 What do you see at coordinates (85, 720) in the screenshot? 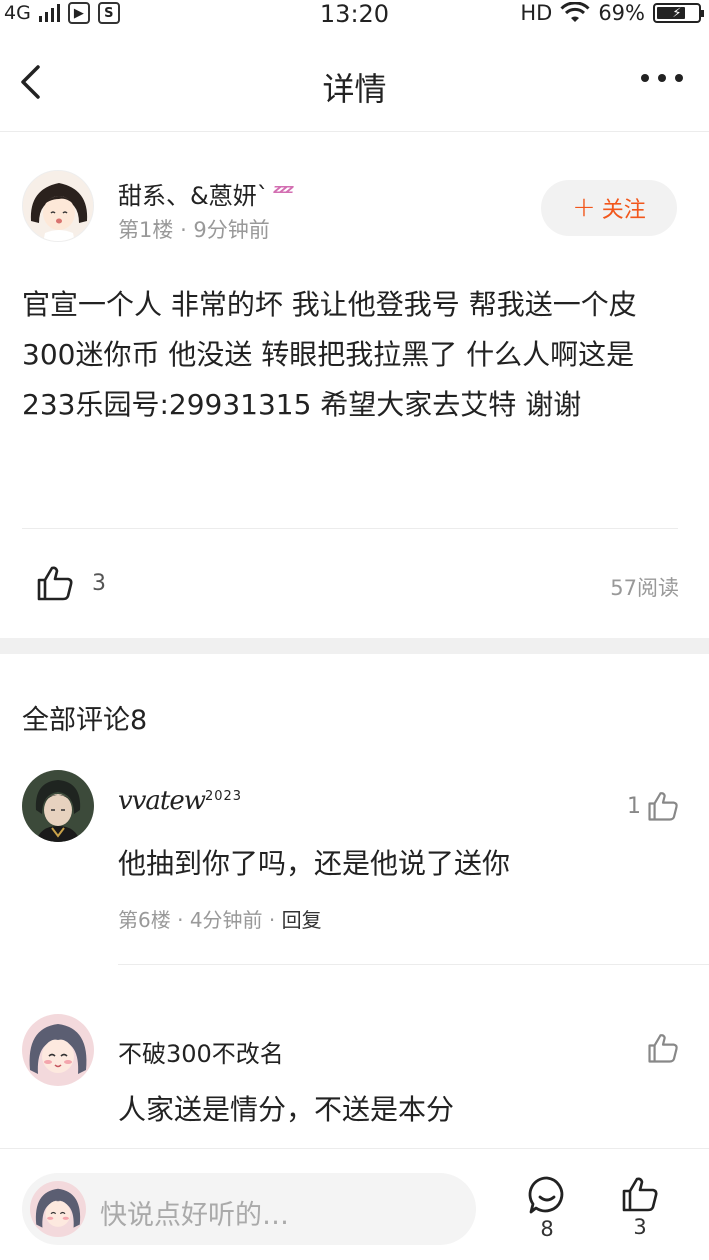
I see `comments-header: 全部评论8` at bounding box center [85, 720].